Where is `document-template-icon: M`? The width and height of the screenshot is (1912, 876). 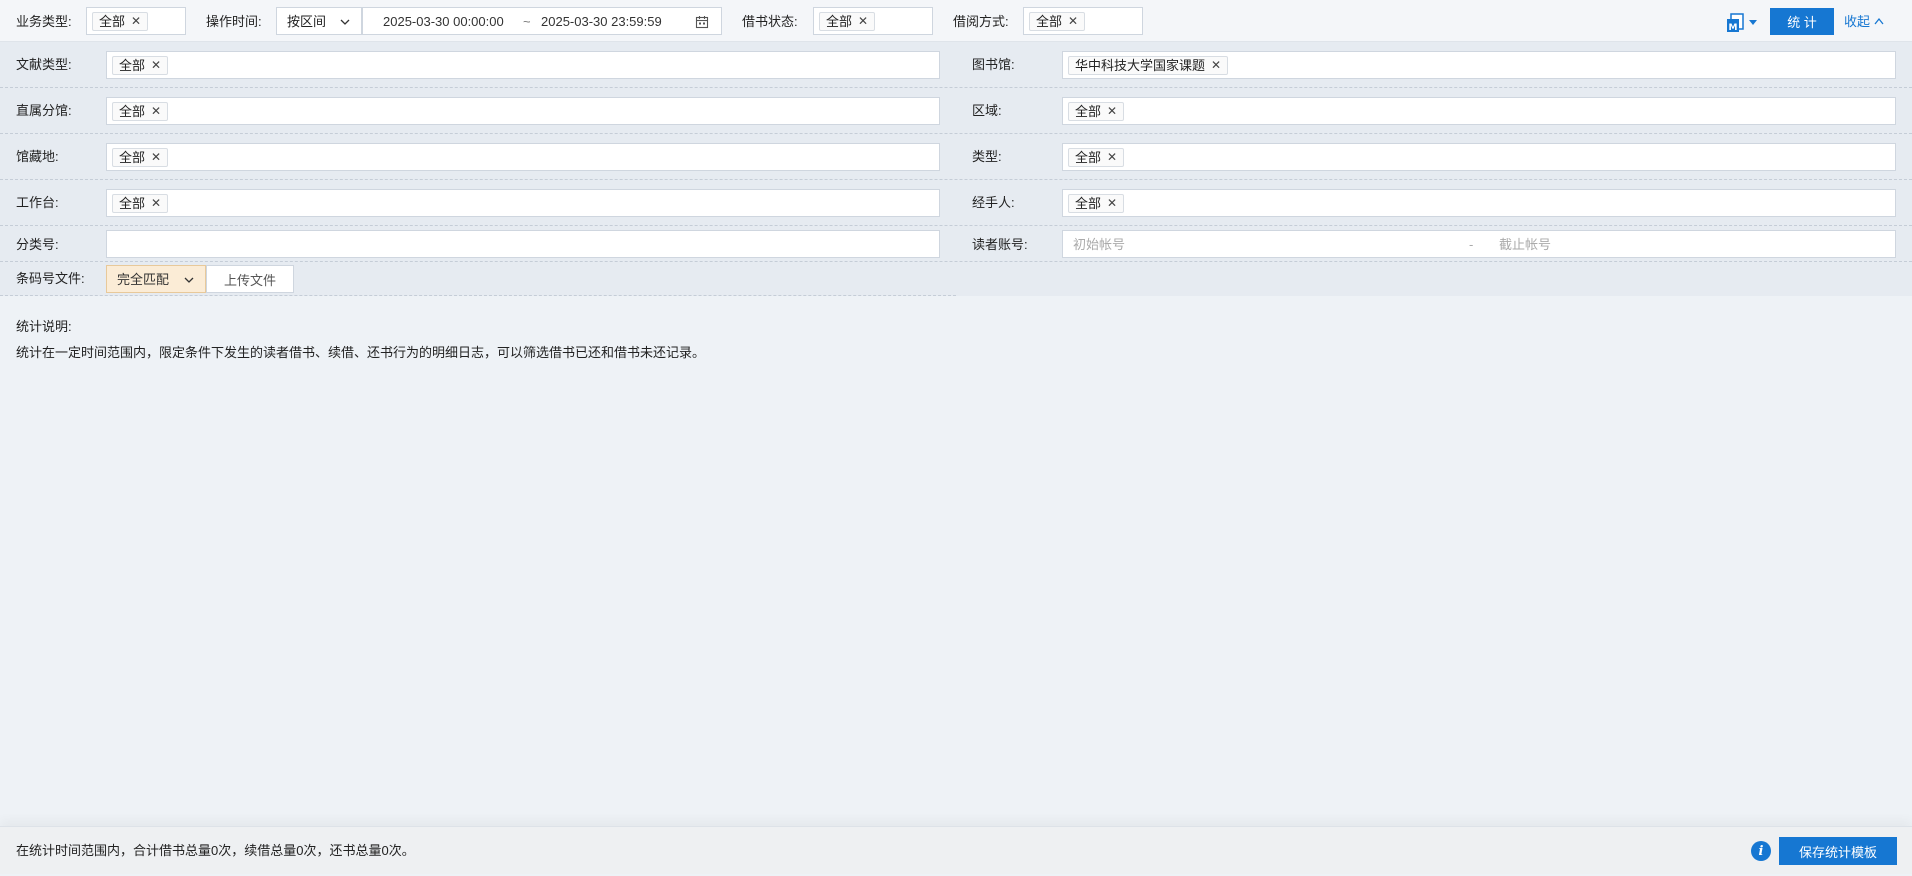
document-template-icon: M is located at coordinates (1735, 23).